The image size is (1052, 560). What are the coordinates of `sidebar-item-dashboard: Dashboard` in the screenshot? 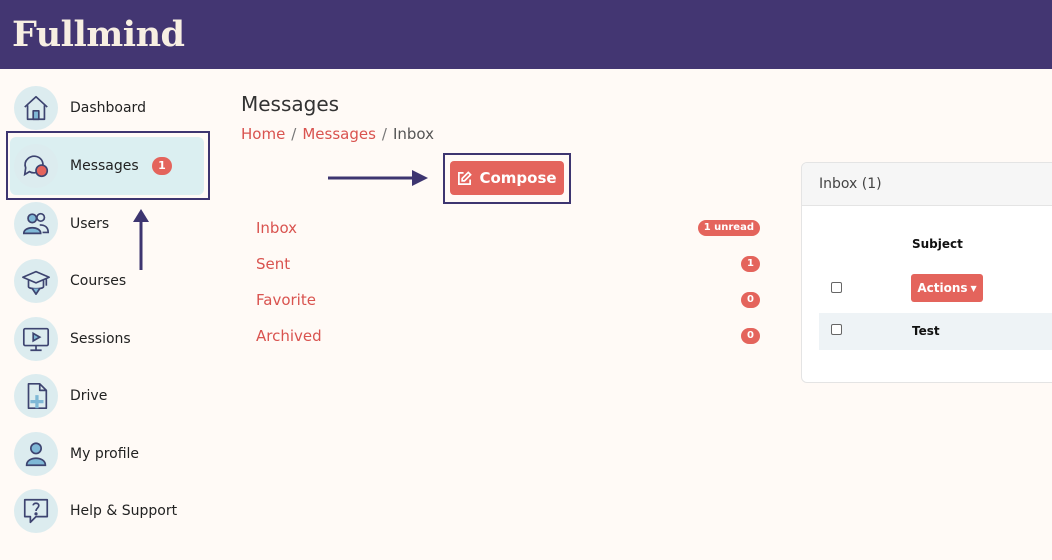 It's located at (109, 108).